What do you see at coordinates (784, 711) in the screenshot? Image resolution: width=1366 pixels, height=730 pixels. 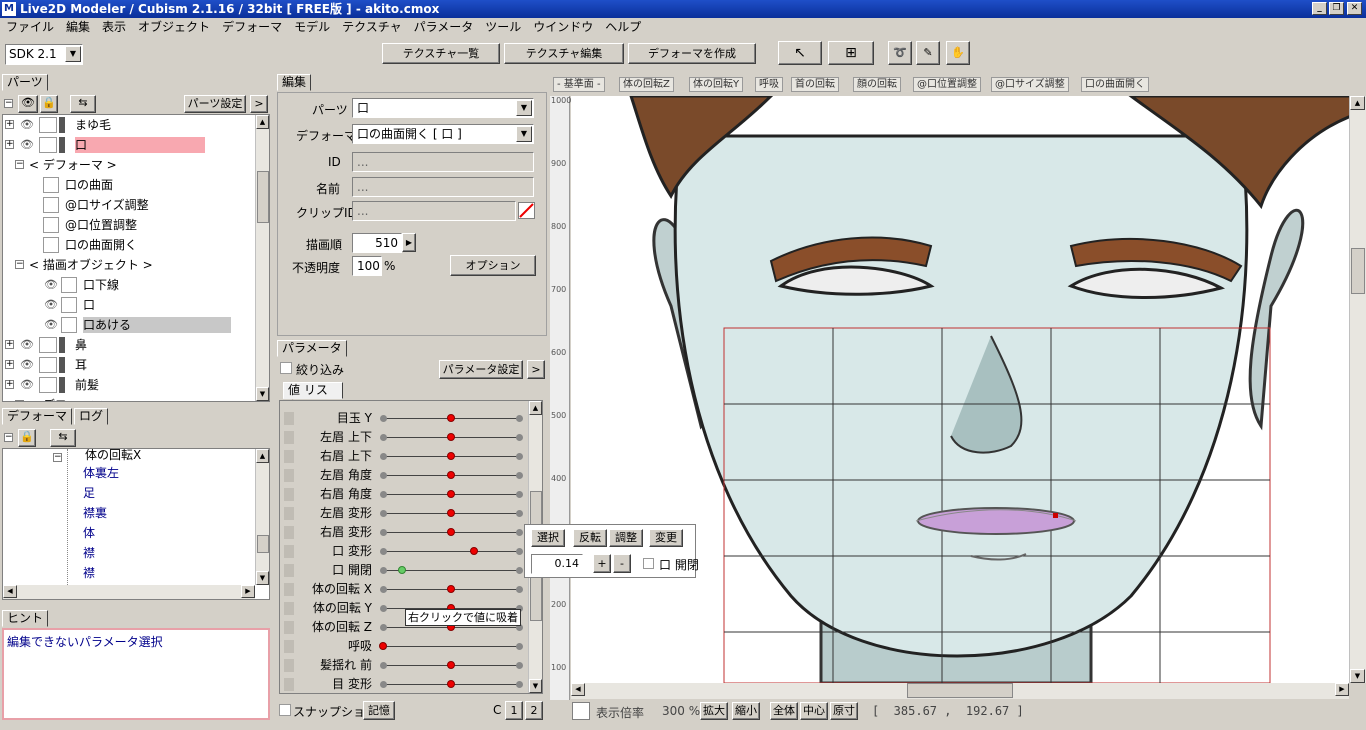 I see `fit-all-button: 全体` at bounding box center [784, 711].